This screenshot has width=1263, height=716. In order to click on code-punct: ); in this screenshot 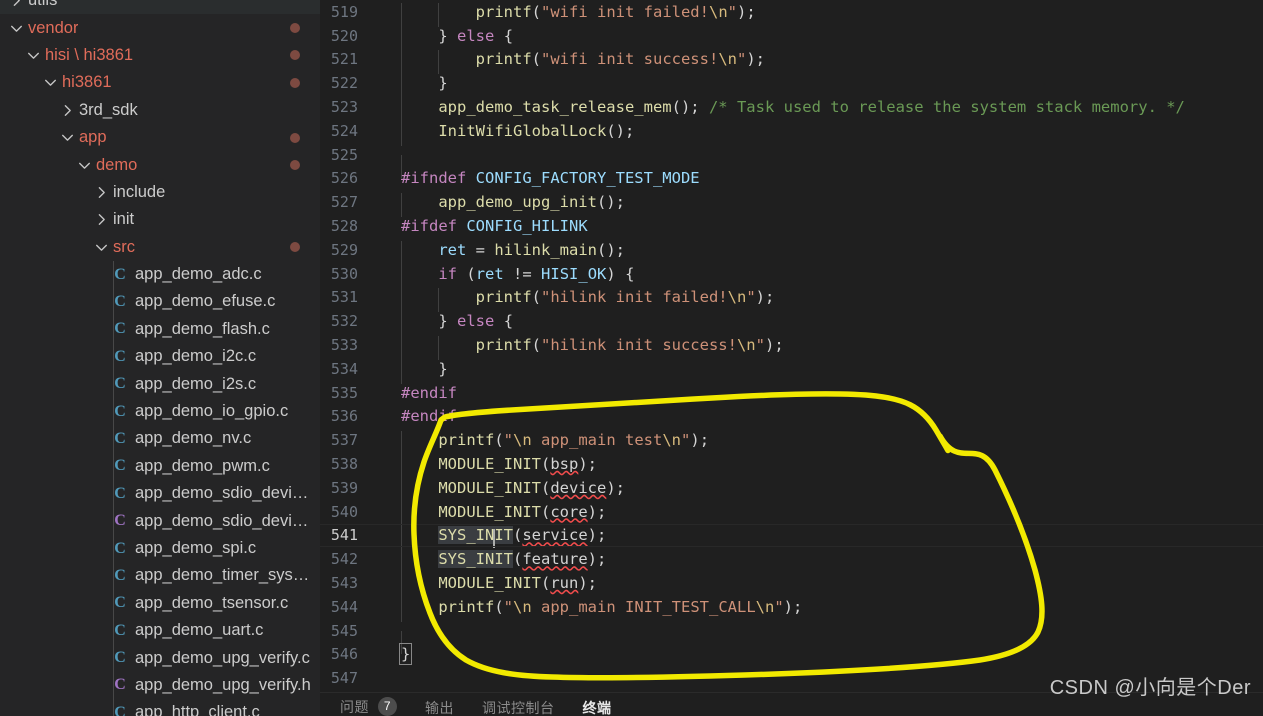, I will do `click(746, 11)`.